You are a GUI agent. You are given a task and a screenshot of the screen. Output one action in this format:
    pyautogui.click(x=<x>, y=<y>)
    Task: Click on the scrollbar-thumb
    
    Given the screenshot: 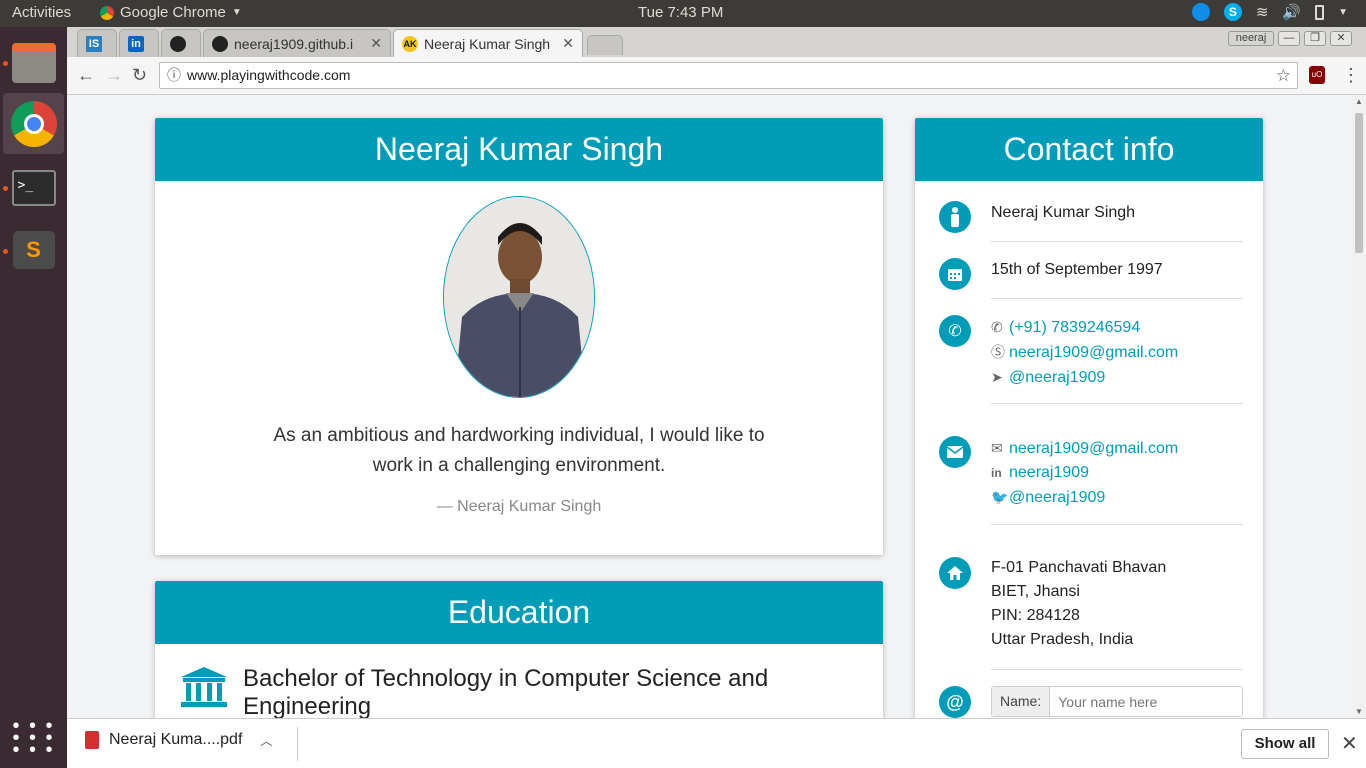 What is the action you would take?
    pyautogui.click(x=1359, y=183)
    